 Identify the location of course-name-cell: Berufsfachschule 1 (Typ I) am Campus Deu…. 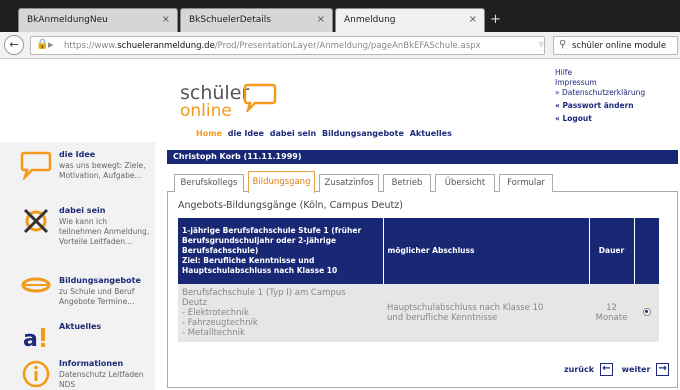
(280, 313).